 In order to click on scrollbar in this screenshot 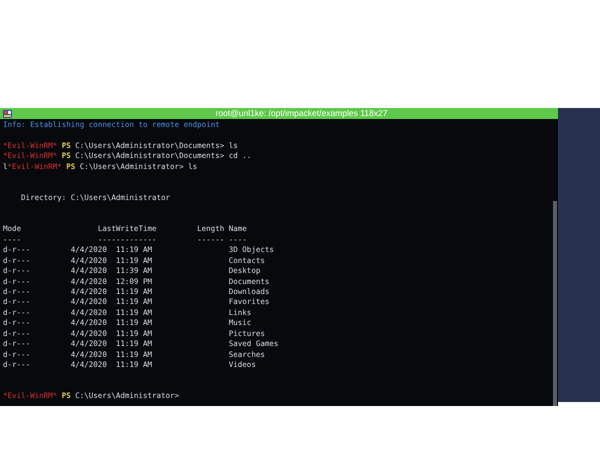, I will do `click(555, 303)`.